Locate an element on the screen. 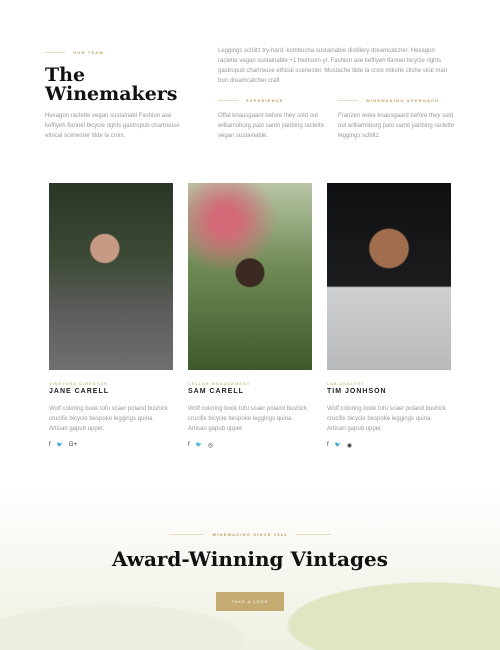 The image size is (500, 650). google-plus-icon: G+ is located at coordinates (73, 445).